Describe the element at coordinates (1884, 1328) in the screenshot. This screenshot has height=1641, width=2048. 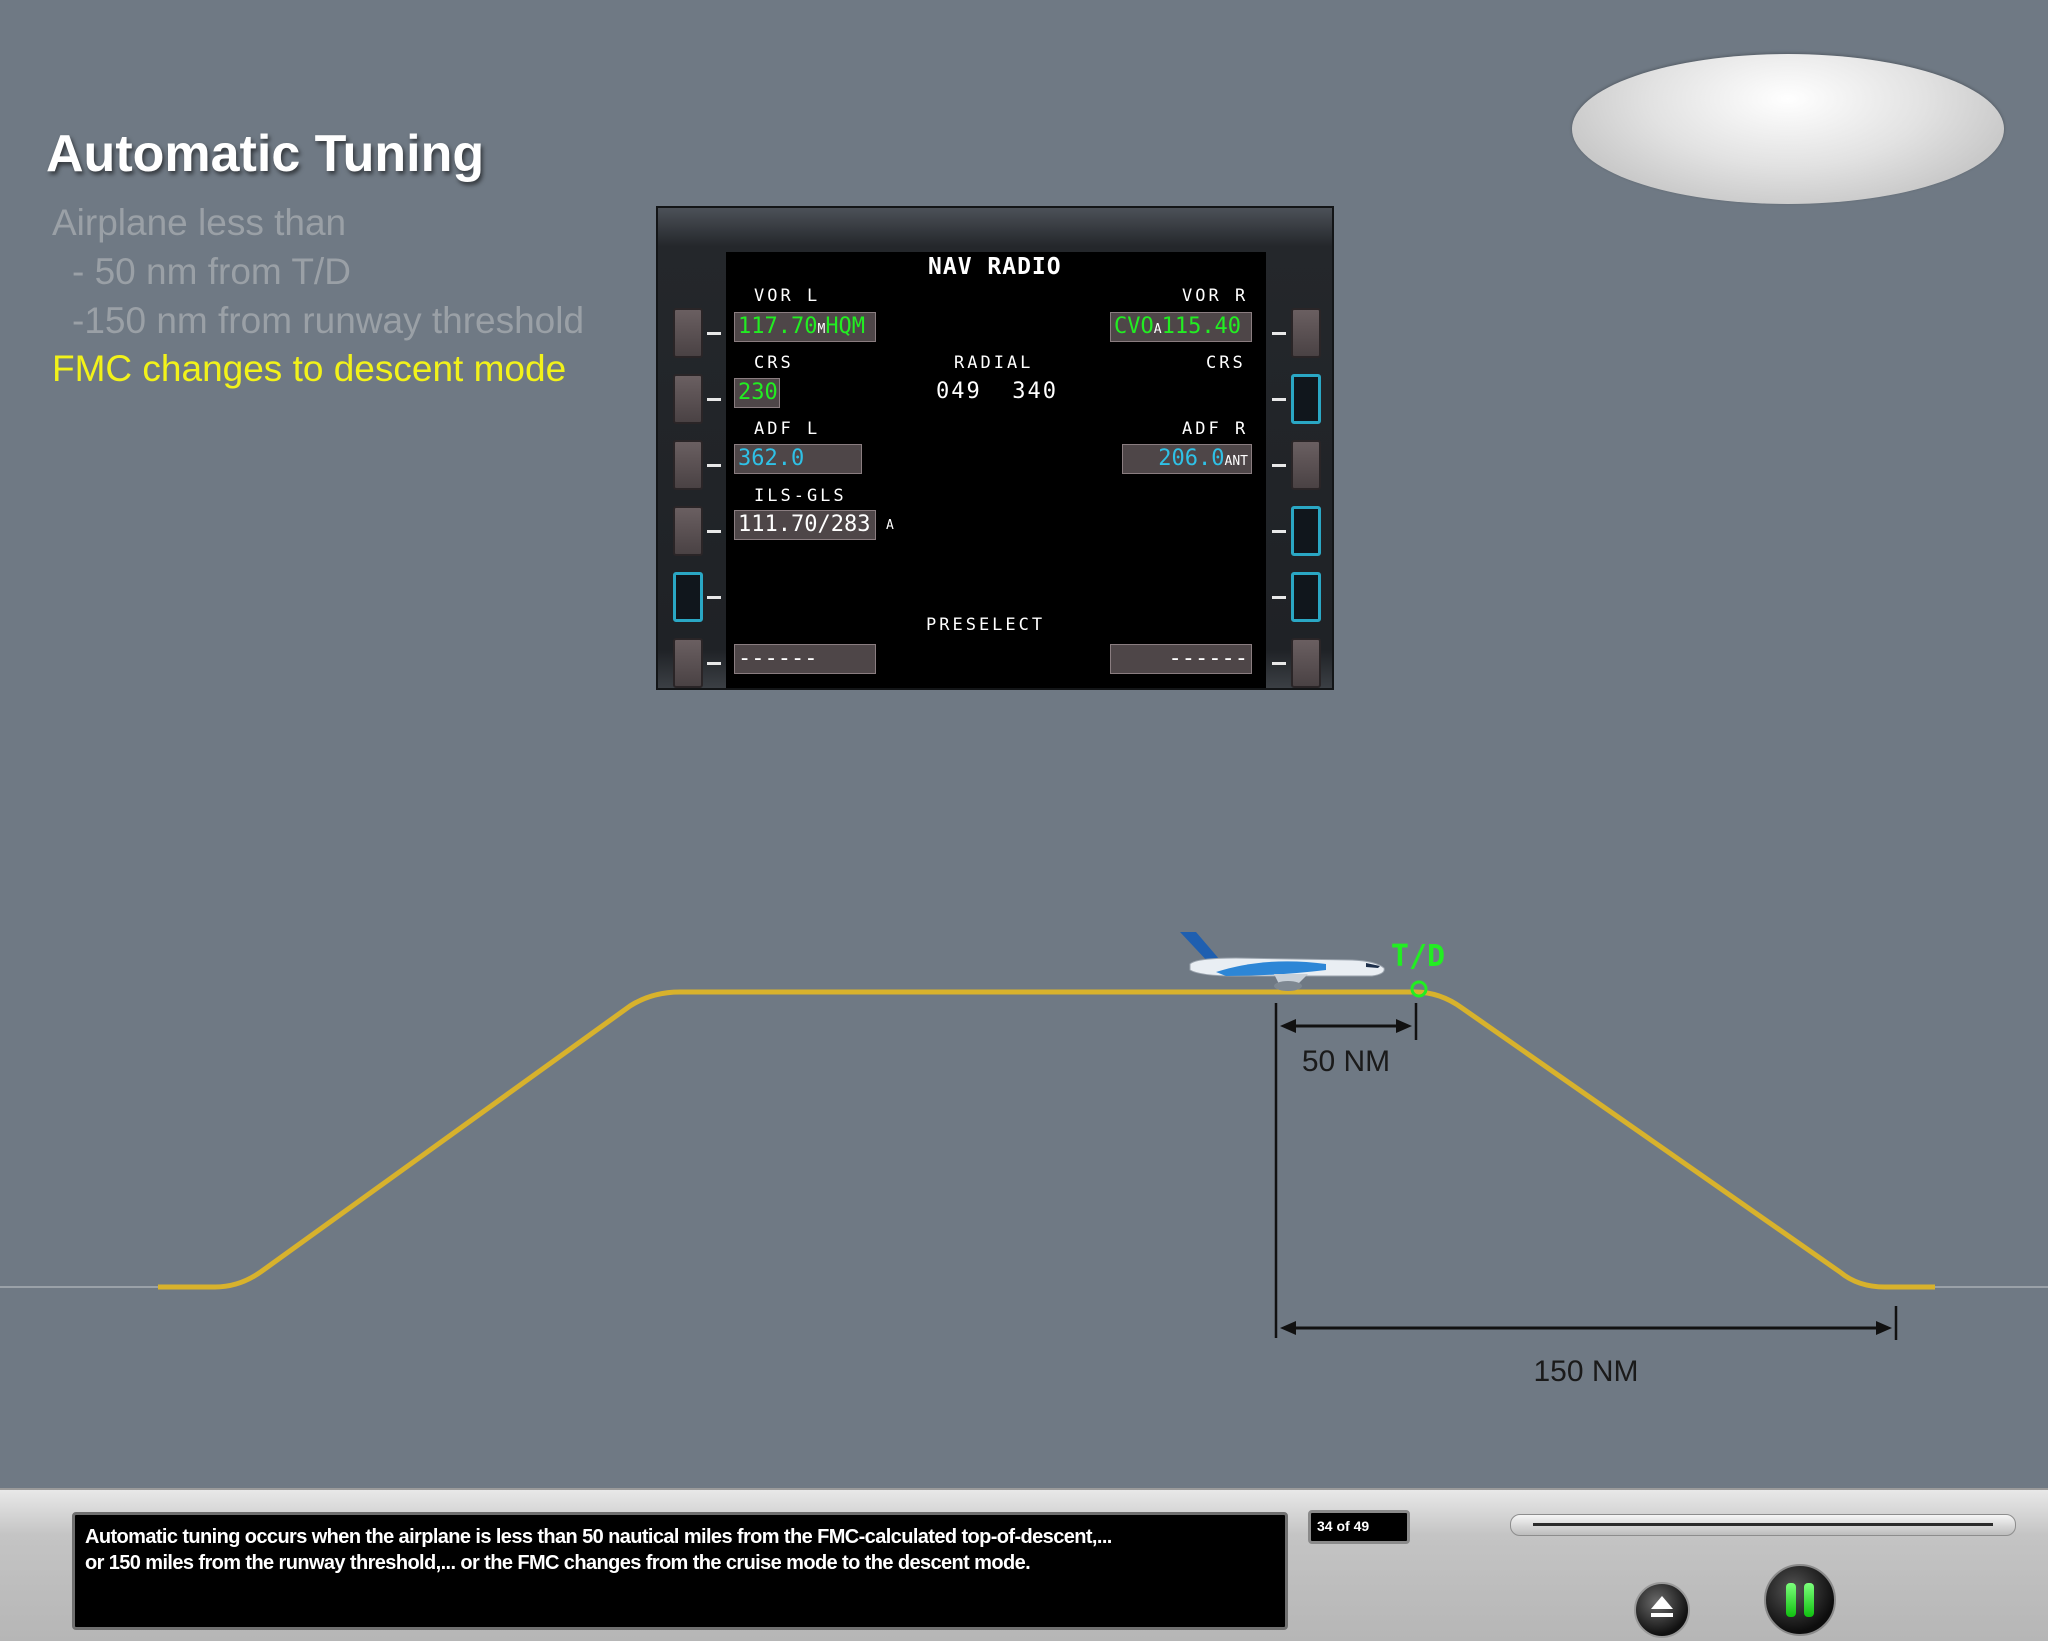
I see `arrowhead-right-150nm` at that location.